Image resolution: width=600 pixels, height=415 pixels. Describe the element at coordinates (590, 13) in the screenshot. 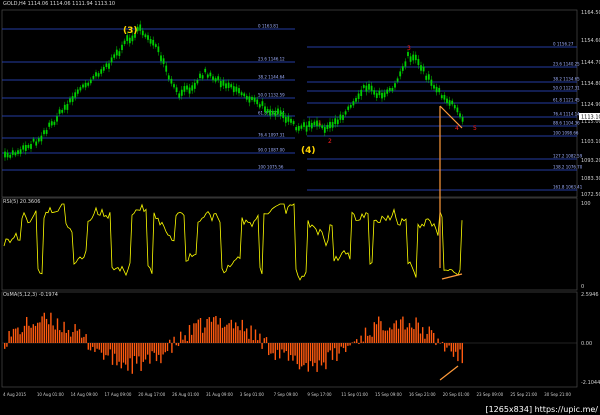

I see `price-tick-label: 1164.50` at that location.